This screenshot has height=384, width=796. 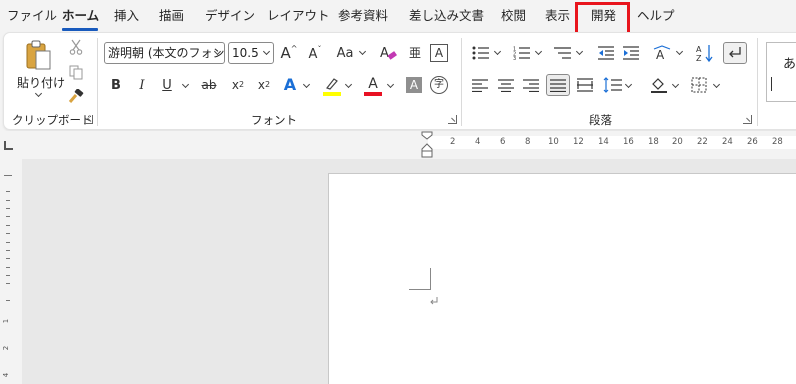 I want to click on clear-formatting-icon: A, so click(x=388, y=53).